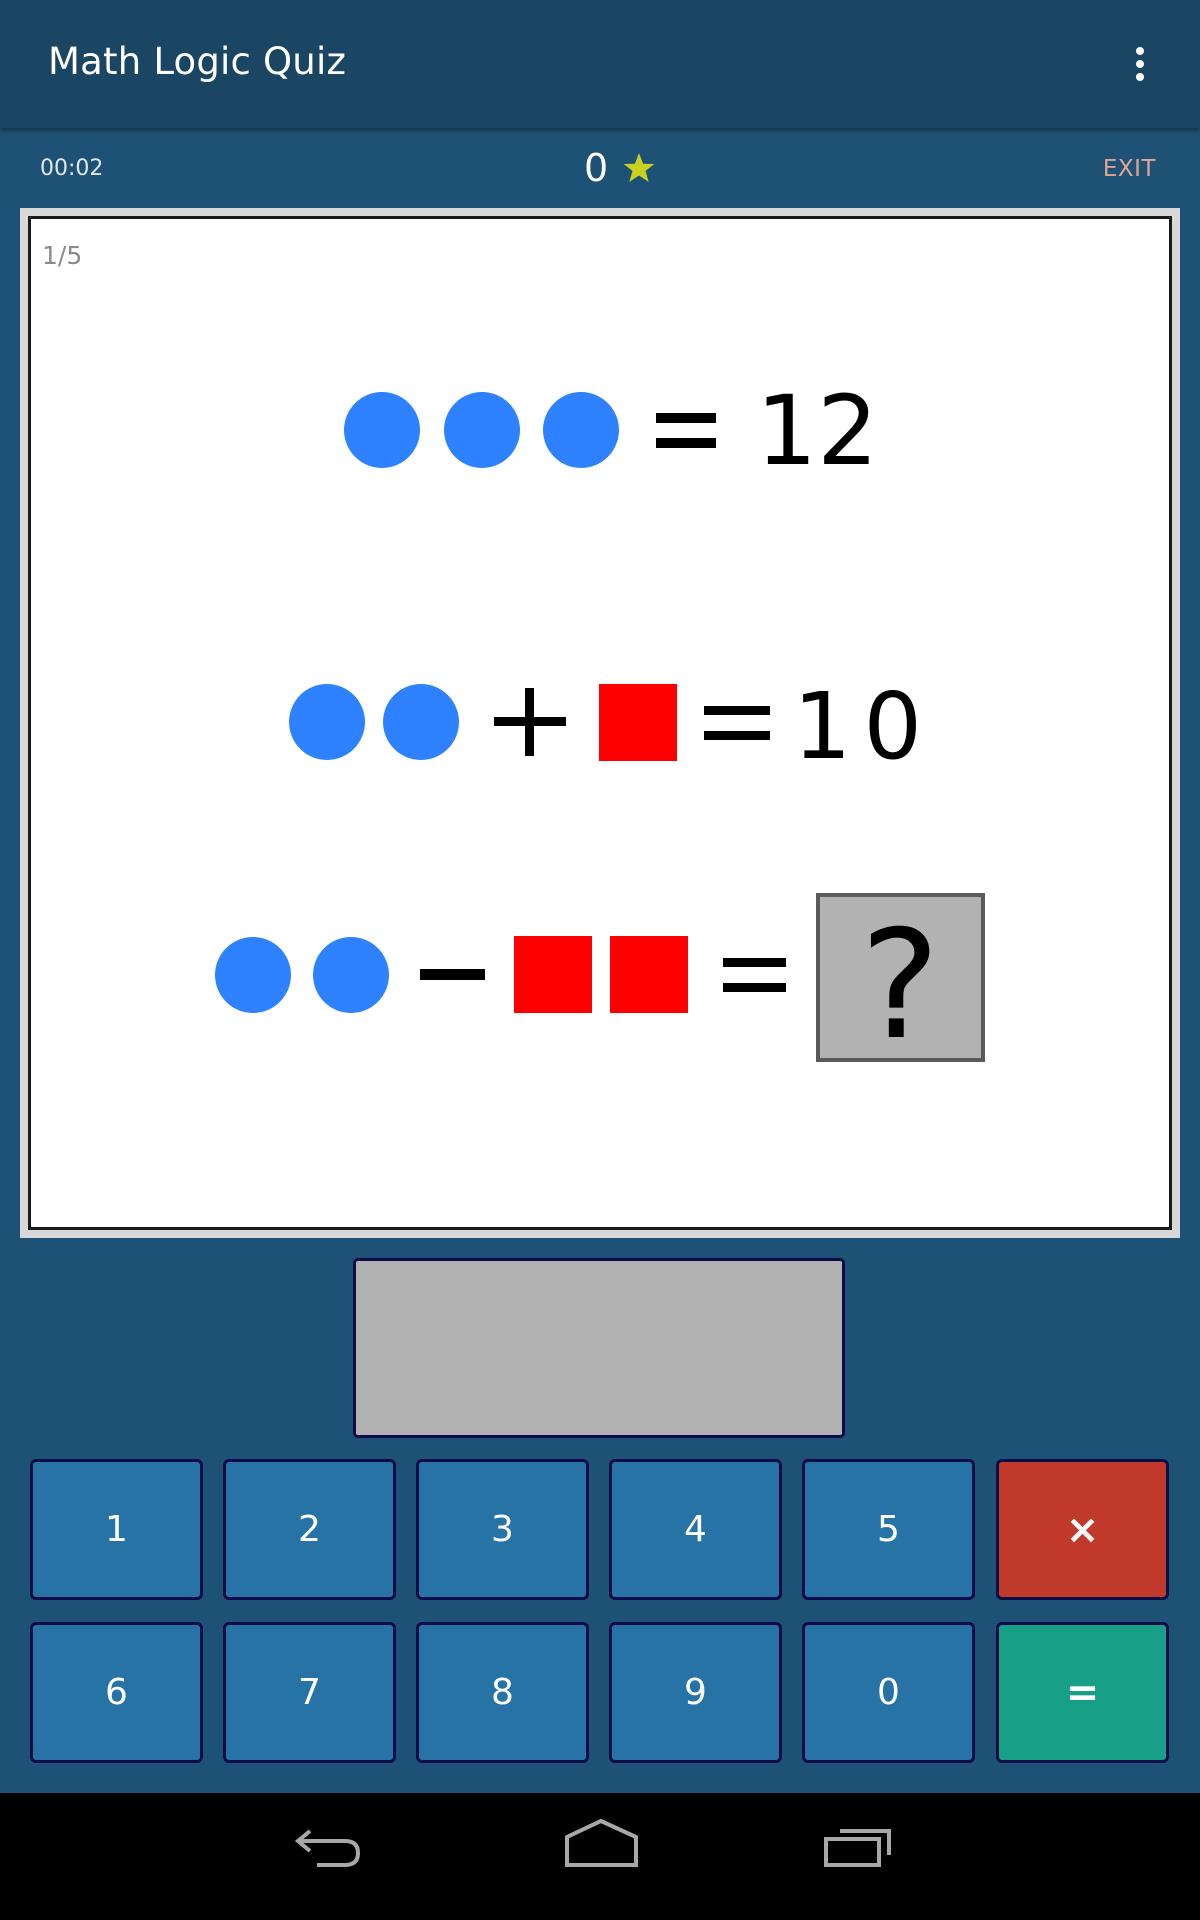  I want to click on equation-1: 12, so click(611, 431).